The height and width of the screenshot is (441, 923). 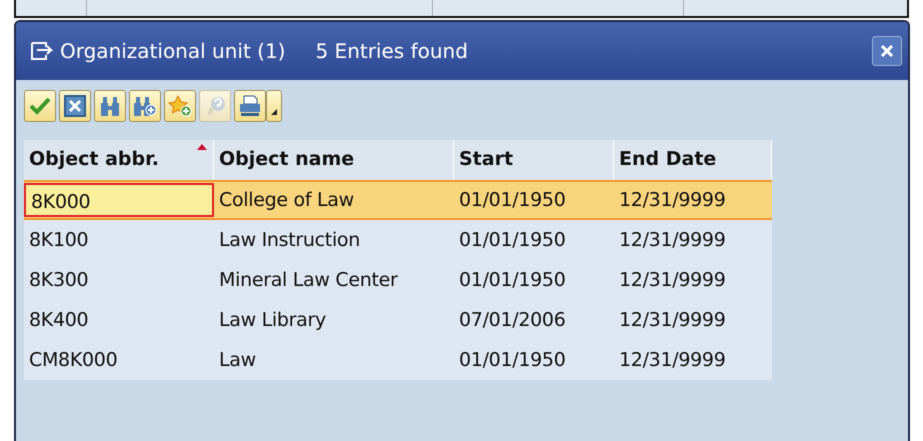 What do you see at coordinates (289, 240) in the screenshot?
I see `table-cell-text: Law Instruction` at bounding box center [289, 240].